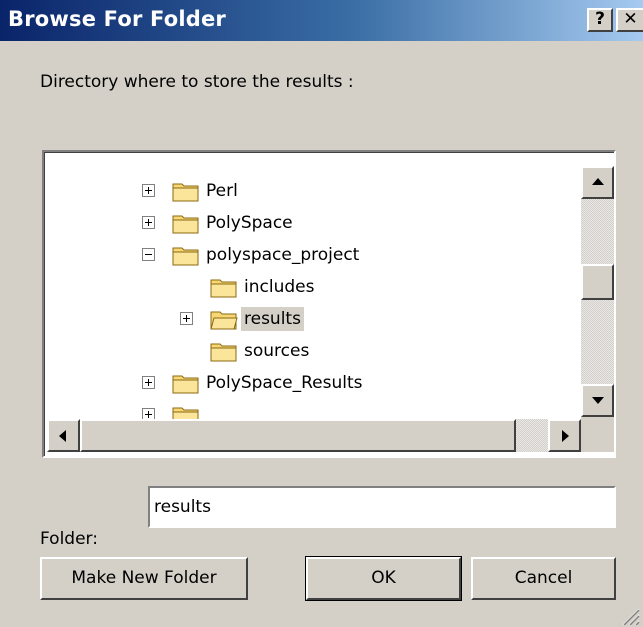 This screenshot has width=643, height=627. I want to click on tree-item-includes: includes, so click(310, 287).